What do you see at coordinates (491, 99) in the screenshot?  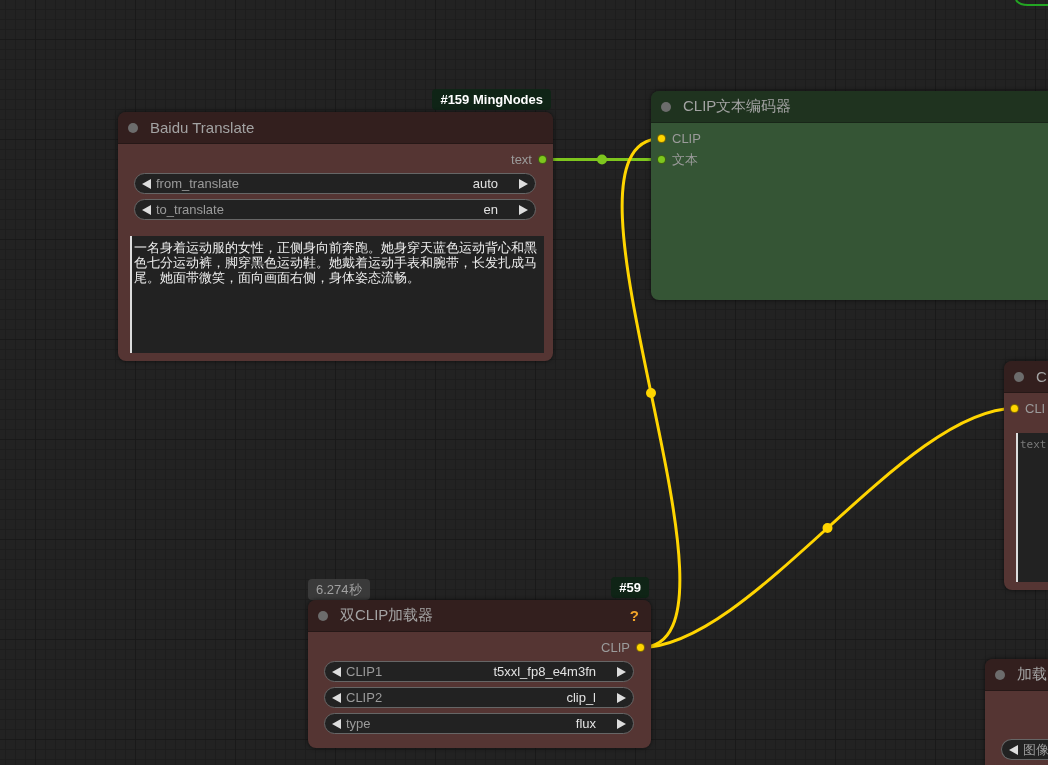 I see `node-id-badge: #159 MingNodes` at bounding box center [491, 99].